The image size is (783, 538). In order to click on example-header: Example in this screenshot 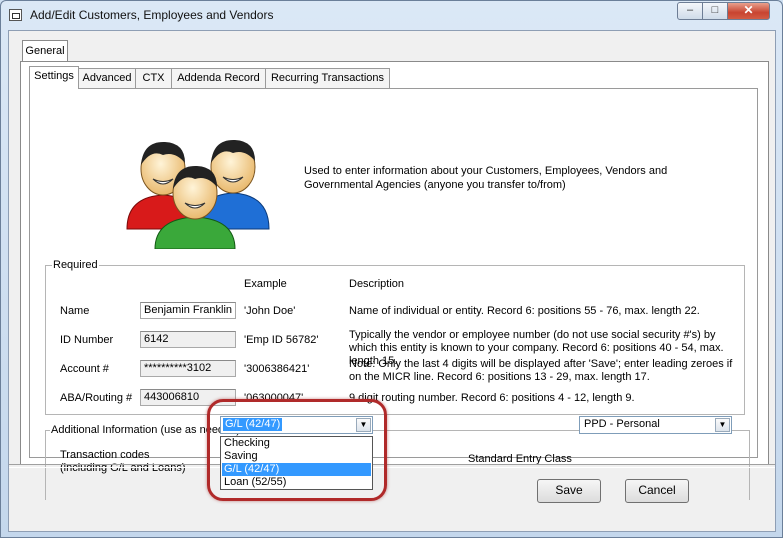, I will do `click(265, 284)`.